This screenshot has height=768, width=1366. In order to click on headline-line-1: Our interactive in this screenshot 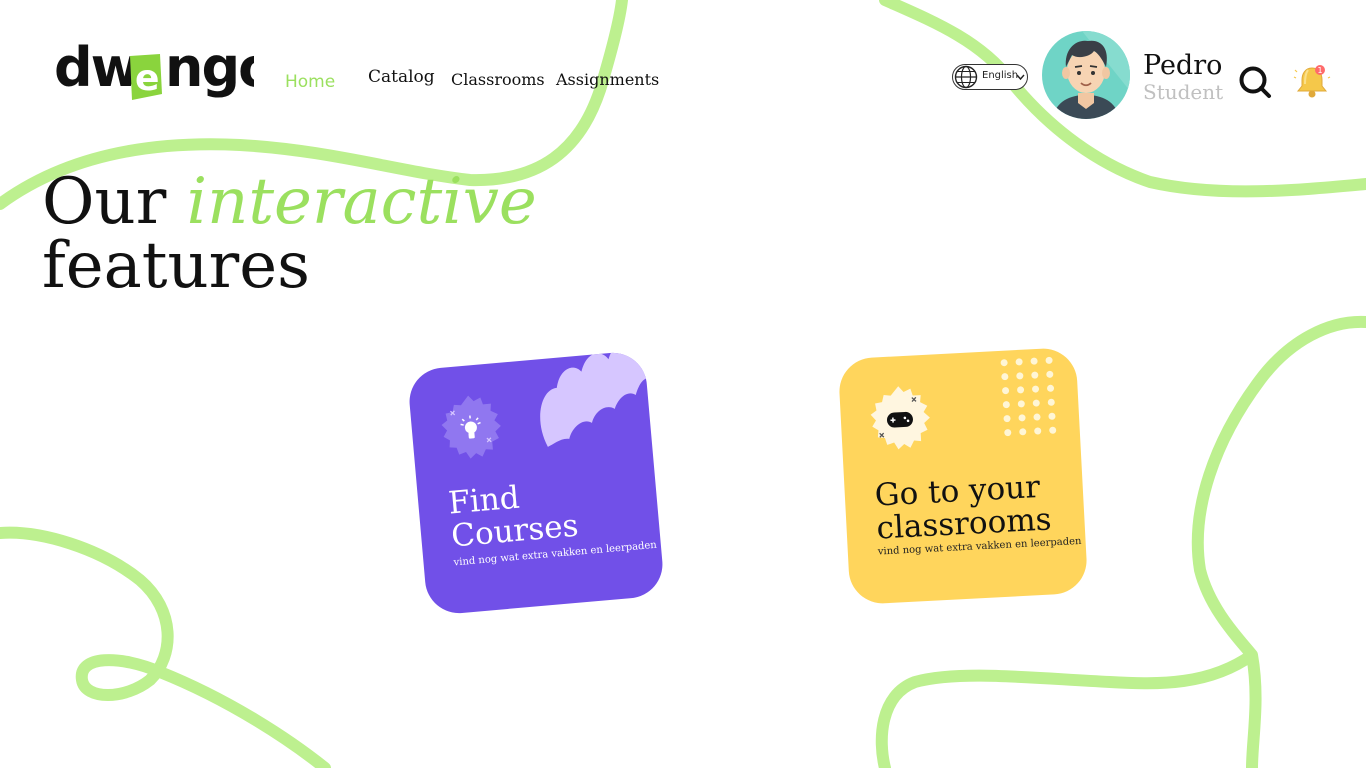, I will do `click(289, 202)`.